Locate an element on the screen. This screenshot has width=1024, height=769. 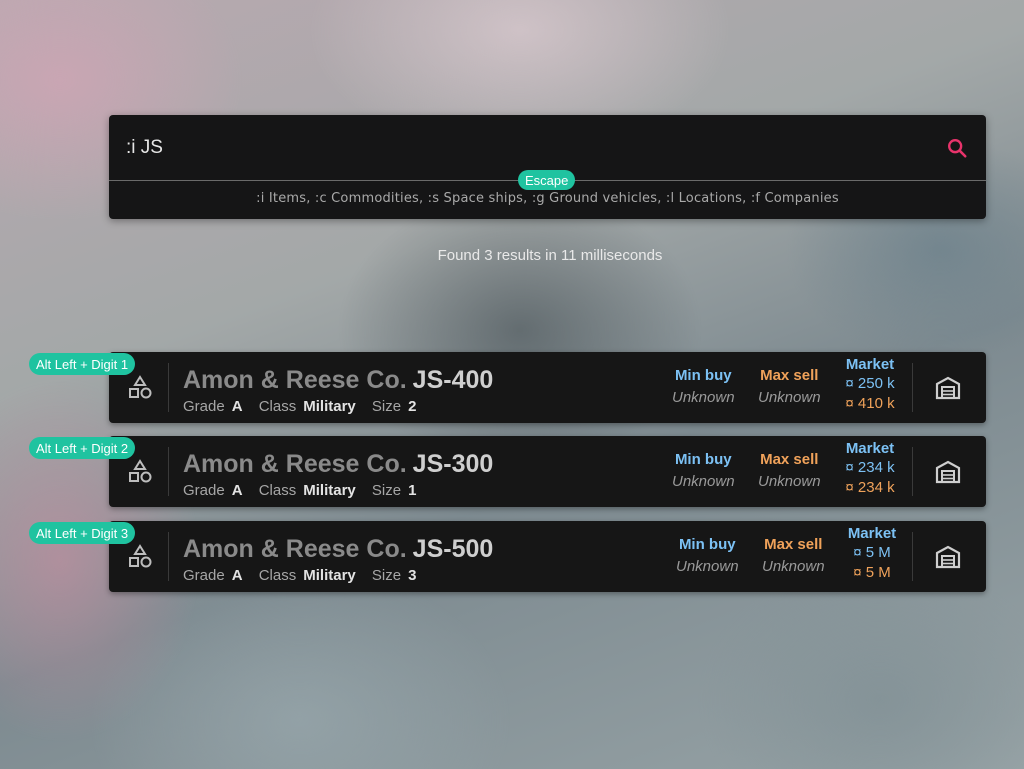
shortcut-badge: Alt Left + Digit 2 is located at coordinates (82, 448).